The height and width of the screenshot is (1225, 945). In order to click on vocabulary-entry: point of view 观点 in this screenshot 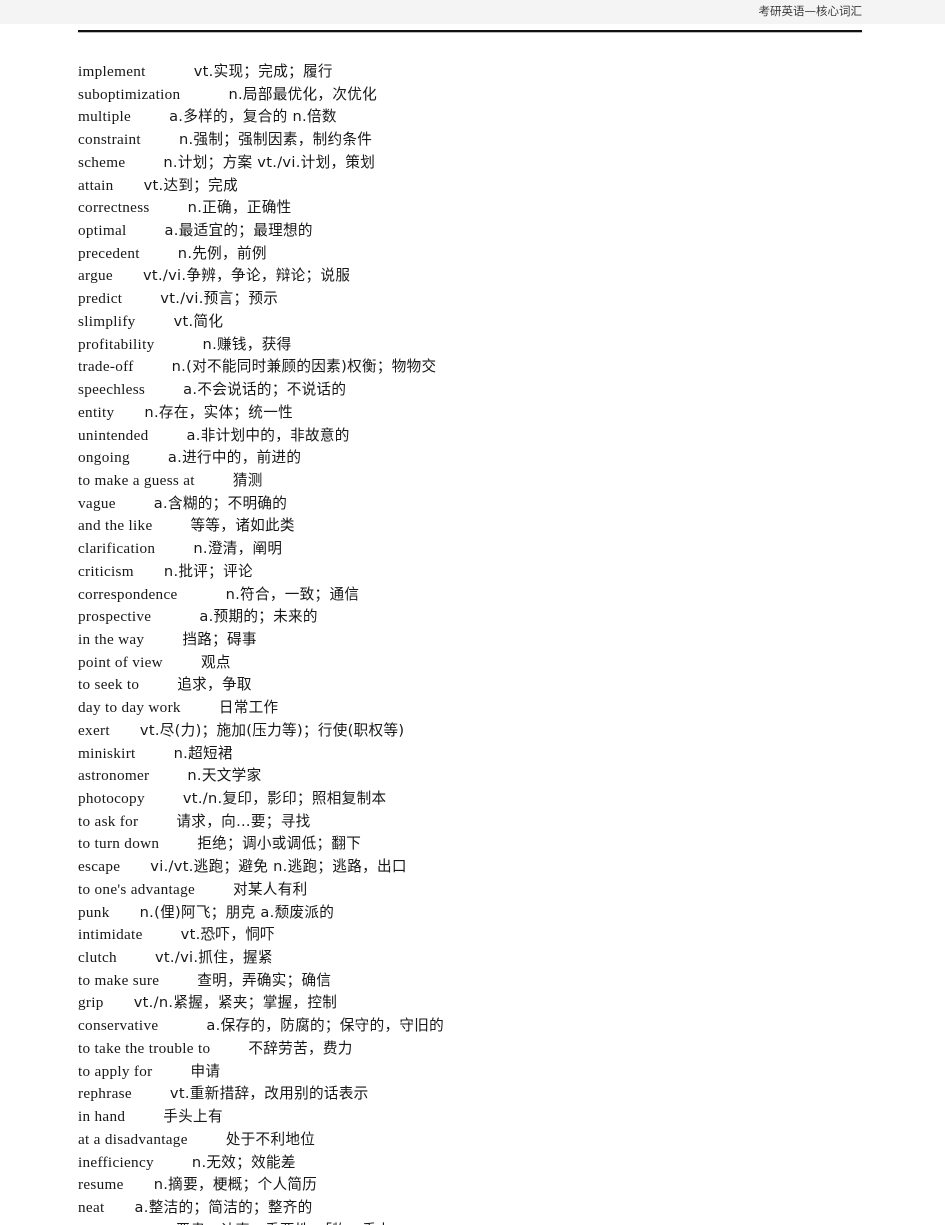, I will do `click(493, 663)`.